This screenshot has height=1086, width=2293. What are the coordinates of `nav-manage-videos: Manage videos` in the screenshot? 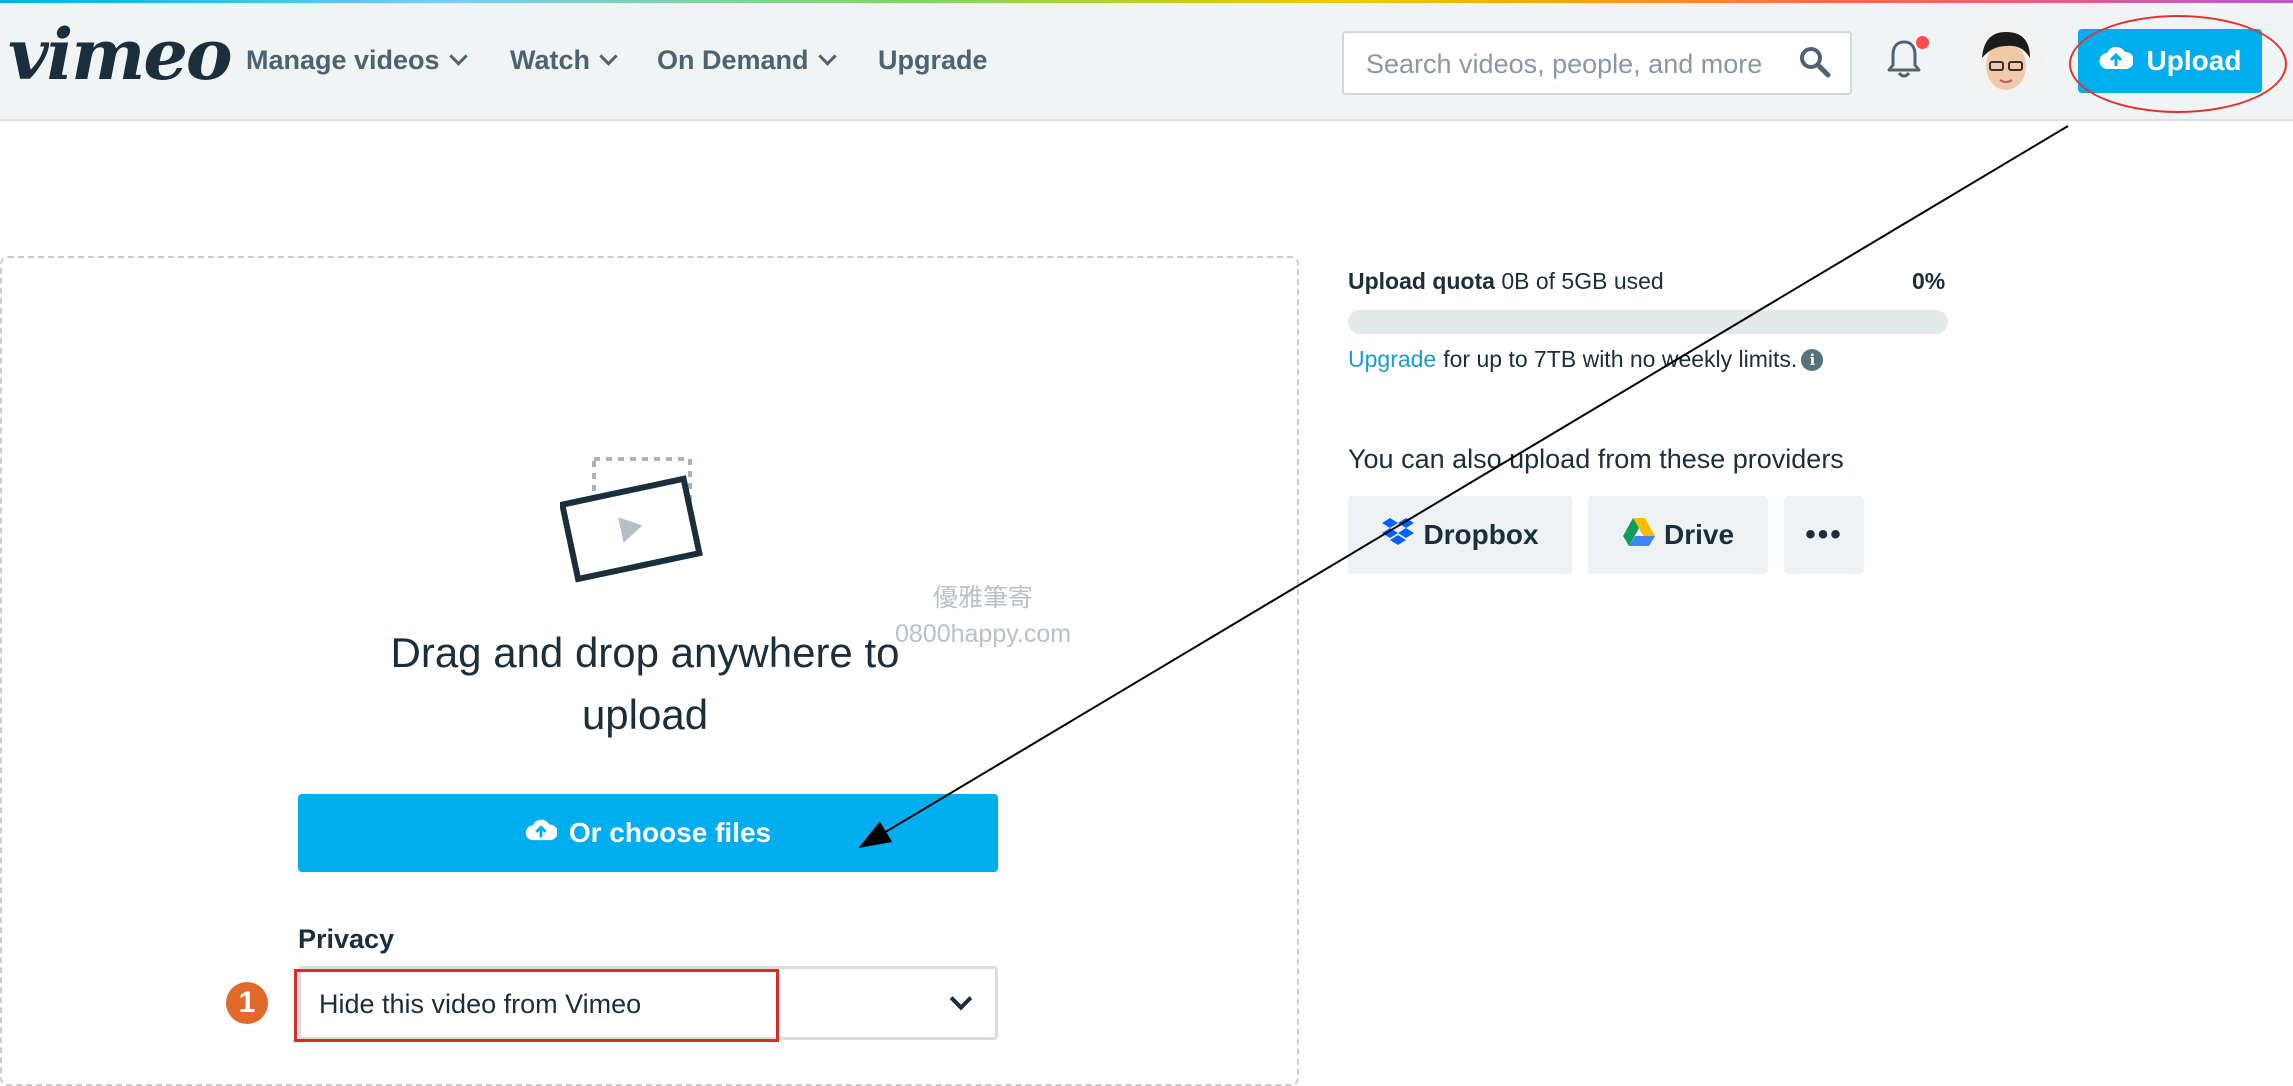 It's located at (357, 60).